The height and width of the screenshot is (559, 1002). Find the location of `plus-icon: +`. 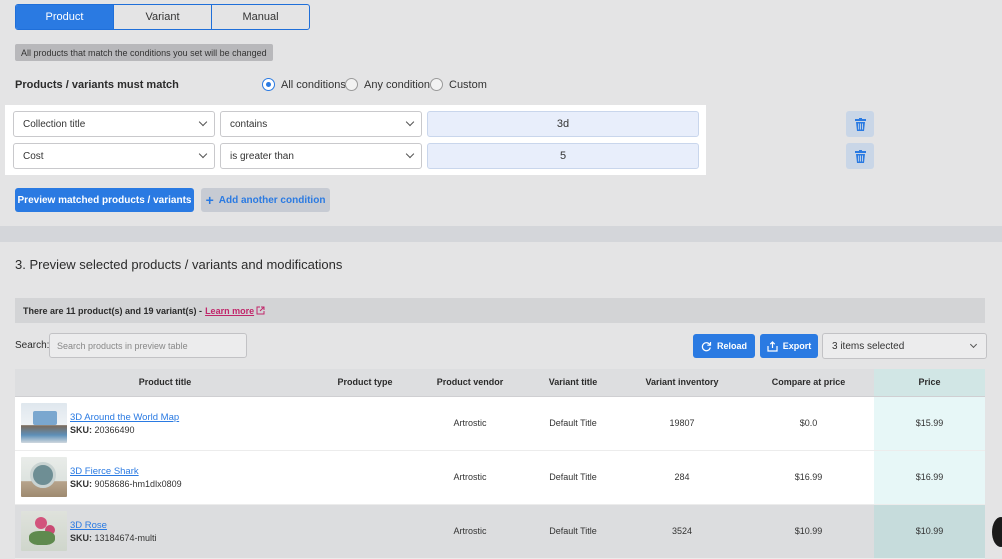

plus-icon: + is located at coordinates (209, 200).